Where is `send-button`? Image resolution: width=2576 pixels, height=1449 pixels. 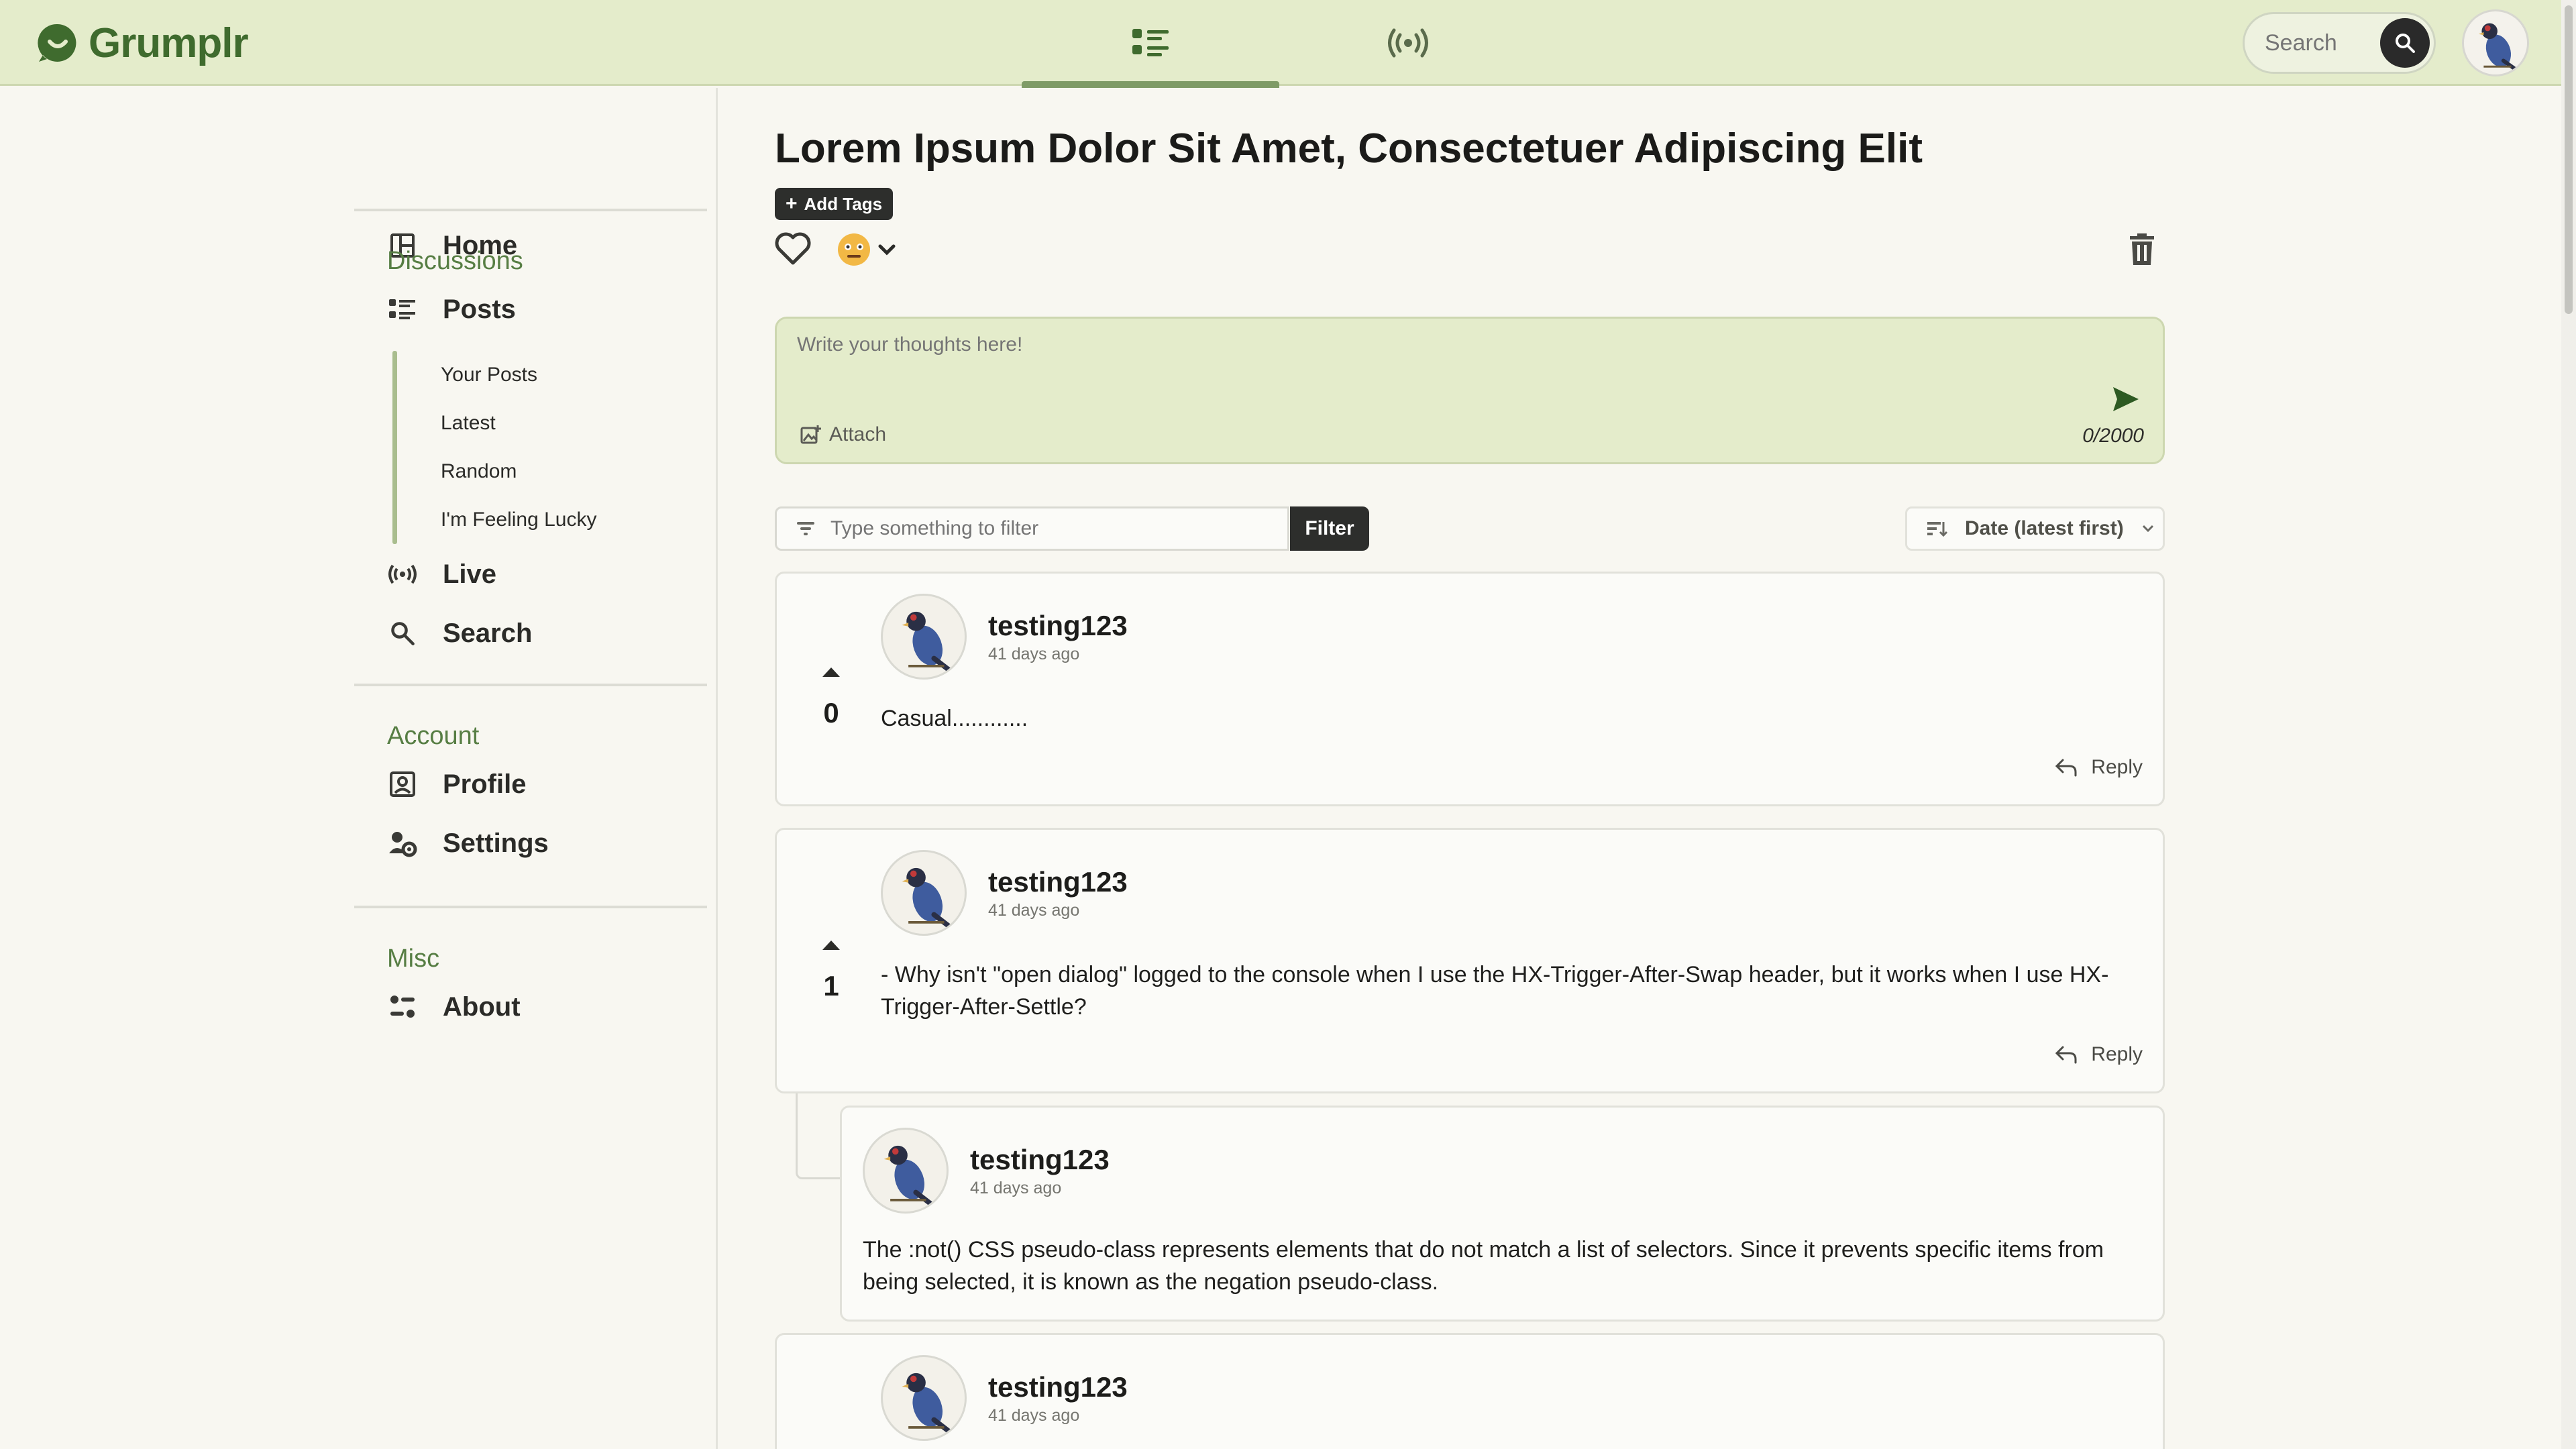 send-button is located at coordinates (2126, 401).